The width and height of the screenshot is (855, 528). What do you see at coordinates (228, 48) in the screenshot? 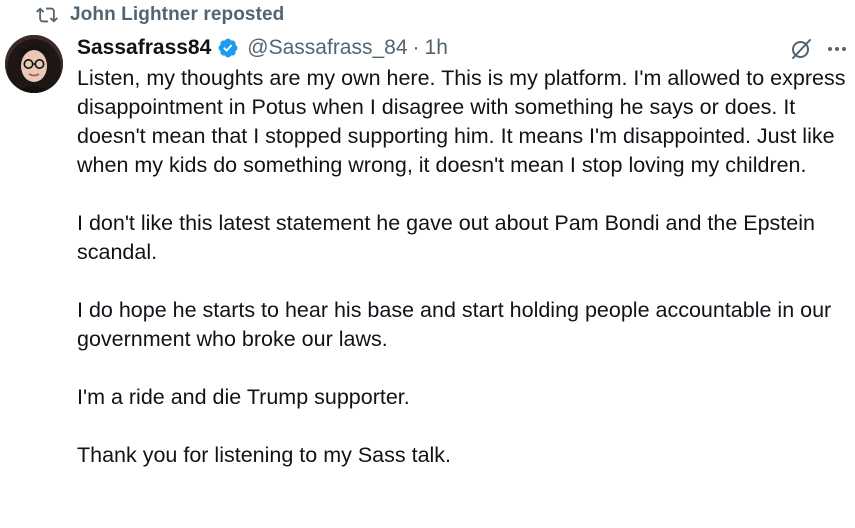
I see `verified-badge-icon` at bounding box center [228, 48].